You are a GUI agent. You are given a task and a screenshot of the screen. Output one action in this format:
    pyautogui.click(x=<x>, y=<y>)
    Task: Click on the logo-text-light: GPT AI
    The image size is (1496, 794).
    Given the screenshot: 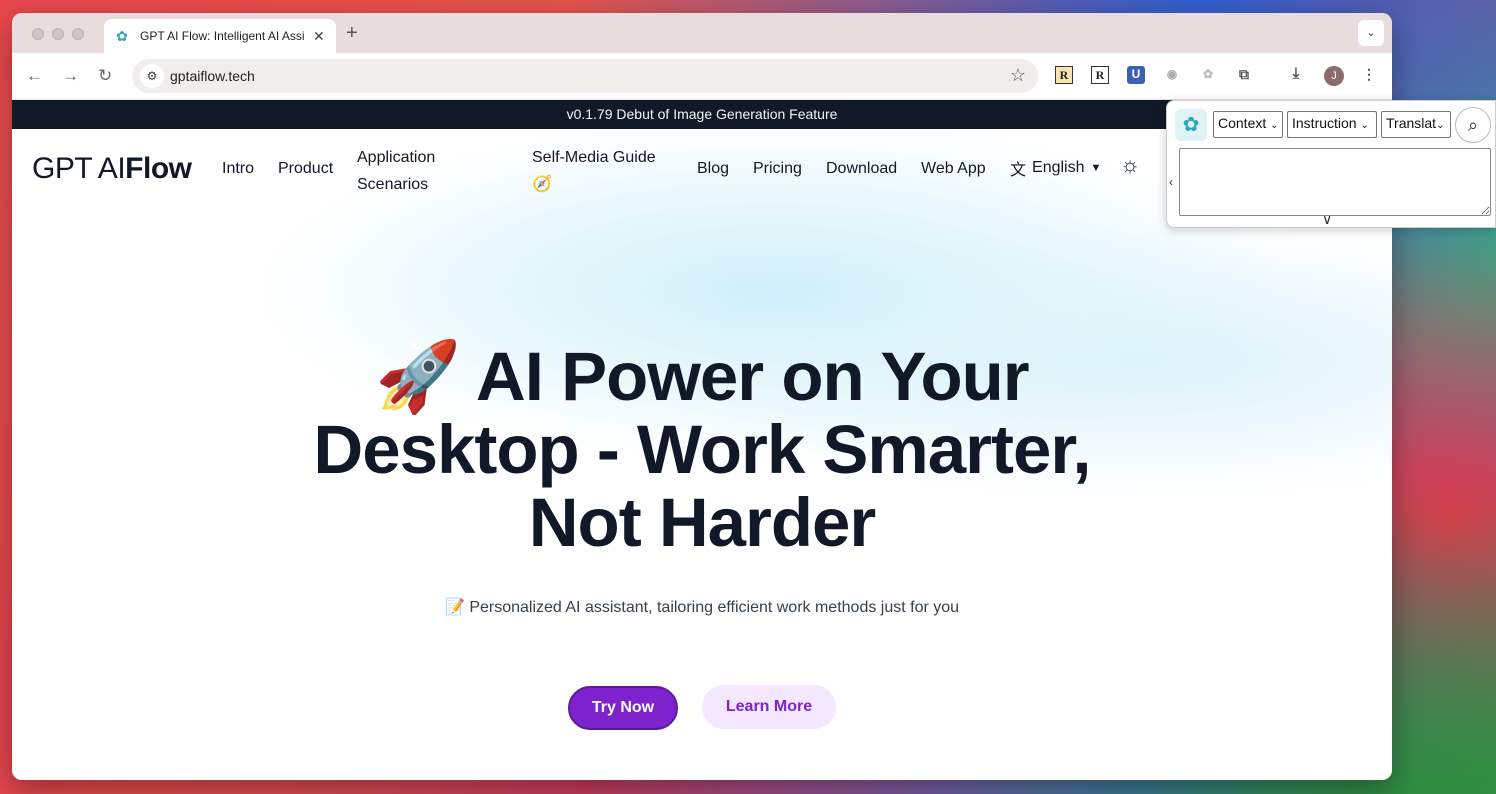 What is the action you would take?
    pyautogui.click(x=79, y=168)
    